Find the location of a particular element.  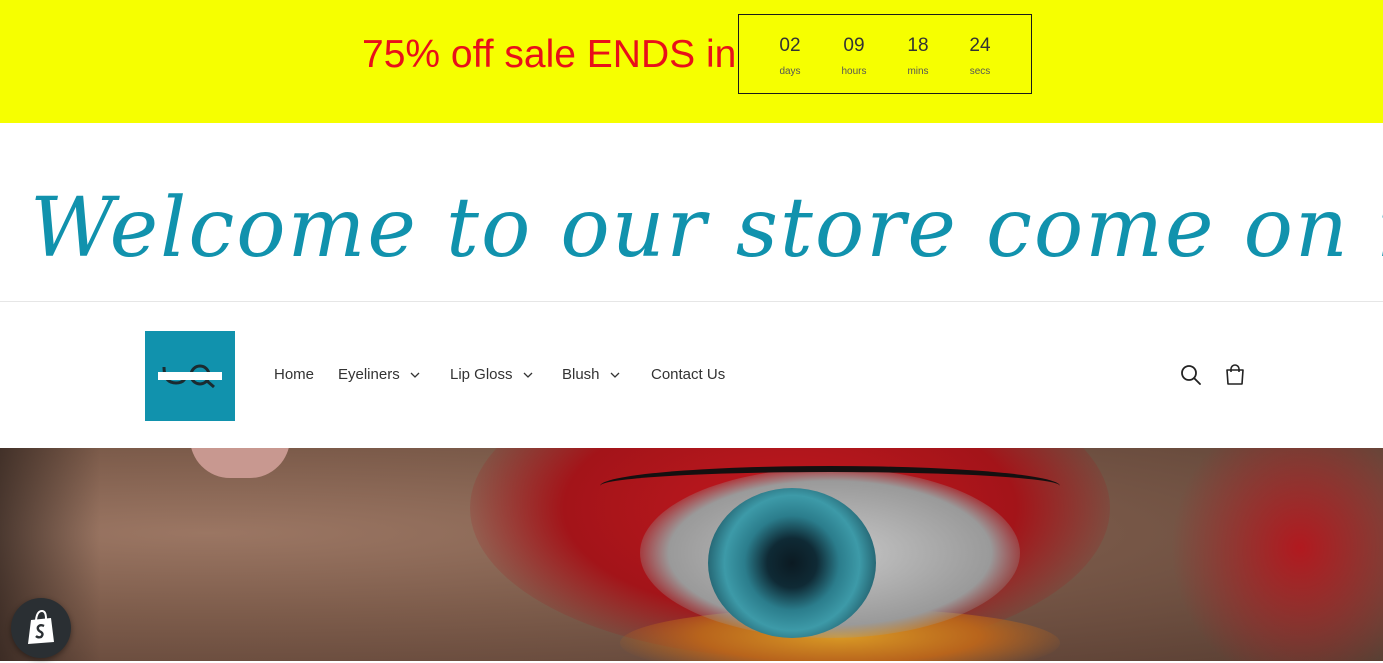

hero-lash-line is located at coordinates (830, 486).